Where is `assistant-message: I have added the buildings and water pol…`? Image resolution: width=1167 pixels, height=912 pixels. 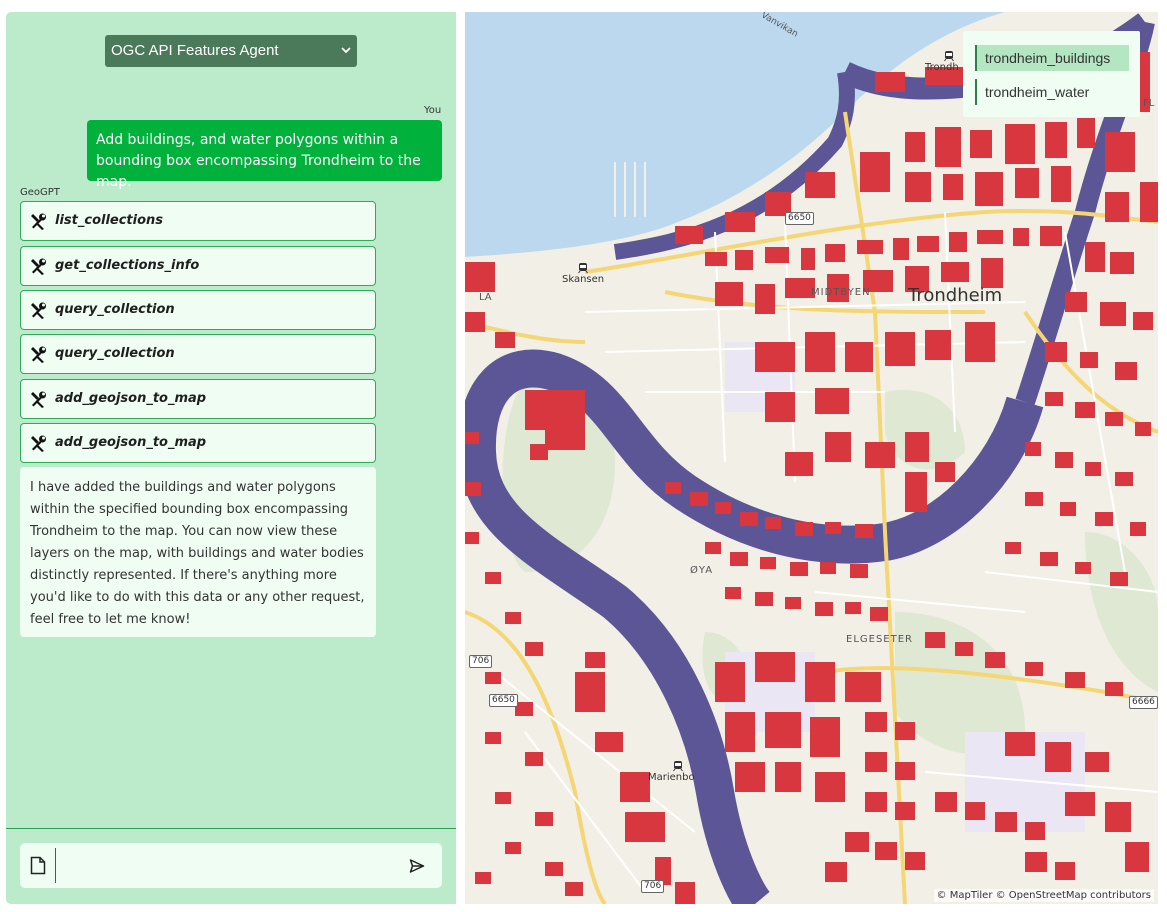 assistant-message: I have added the buildings and water pol… is located at coordinates (198, 552).